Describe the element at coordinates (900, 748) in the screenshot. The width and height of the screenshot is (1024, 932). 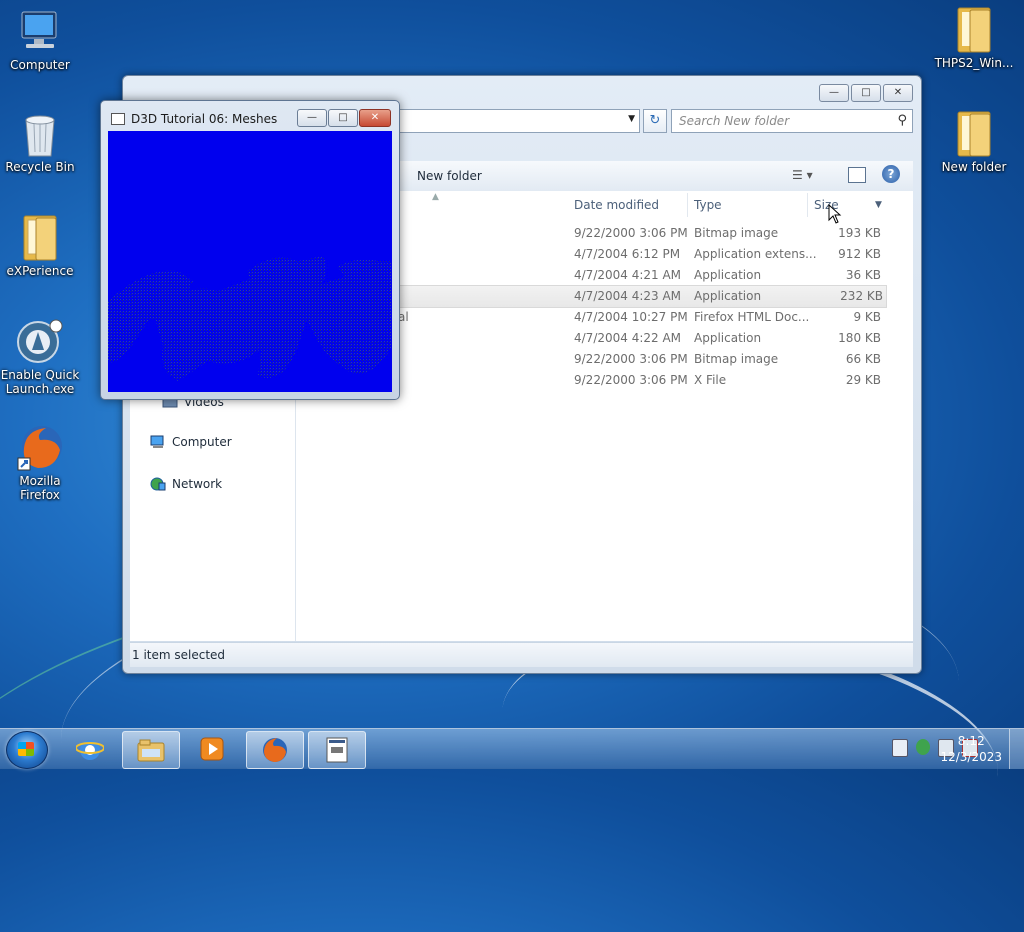
I see `notification-icon` at that location.